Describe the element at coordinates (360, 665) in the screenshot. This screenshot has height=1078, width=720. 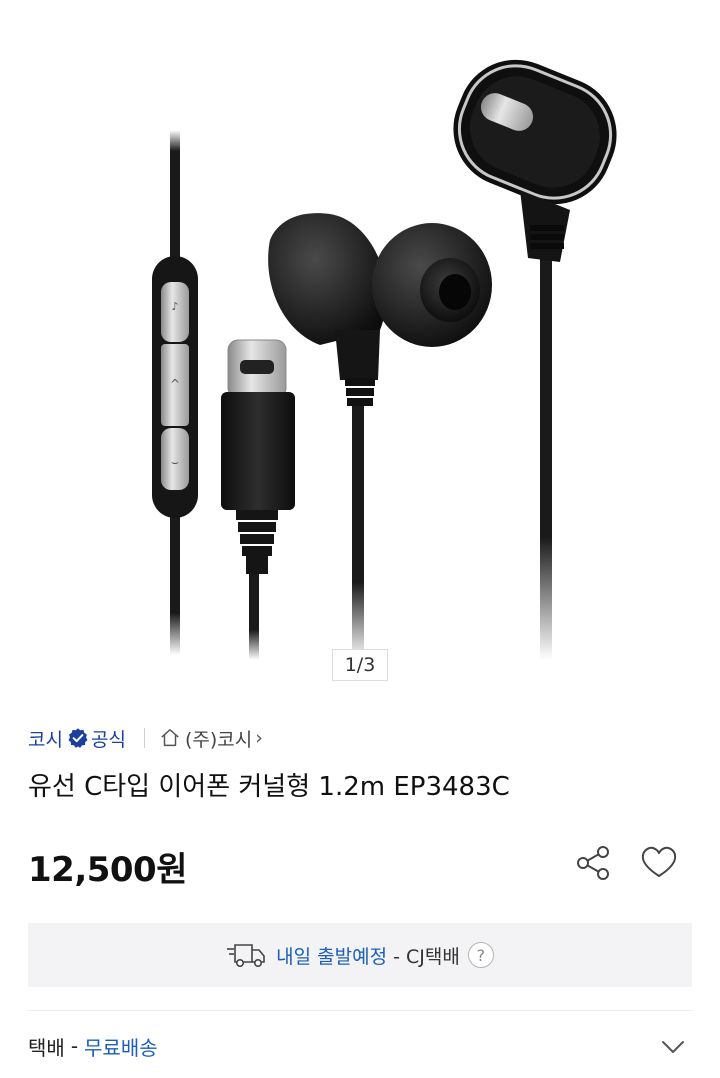
I see `image-page-indicator: 1/3` at that location.